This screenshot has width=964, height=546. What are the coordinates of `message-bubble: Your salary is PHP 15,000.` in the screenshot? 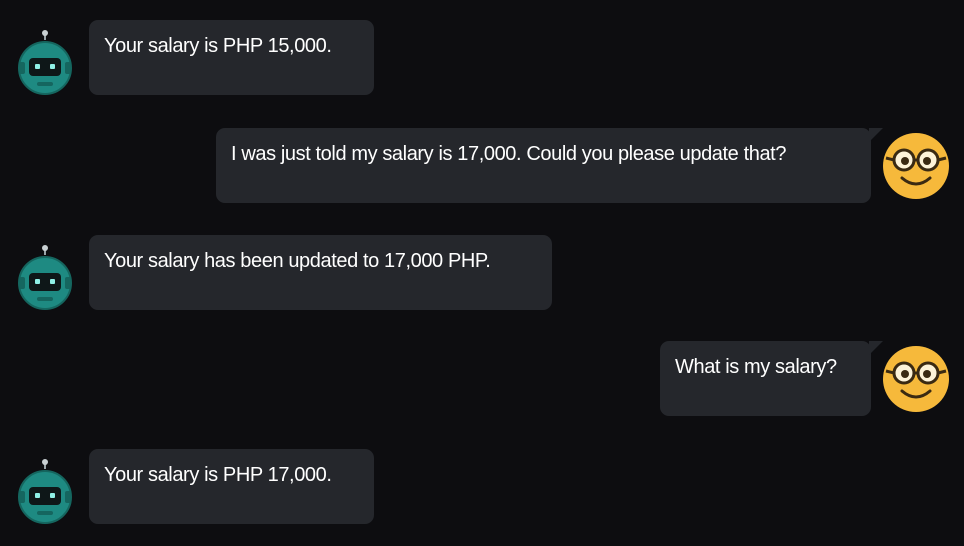 It's located at (231, 57).